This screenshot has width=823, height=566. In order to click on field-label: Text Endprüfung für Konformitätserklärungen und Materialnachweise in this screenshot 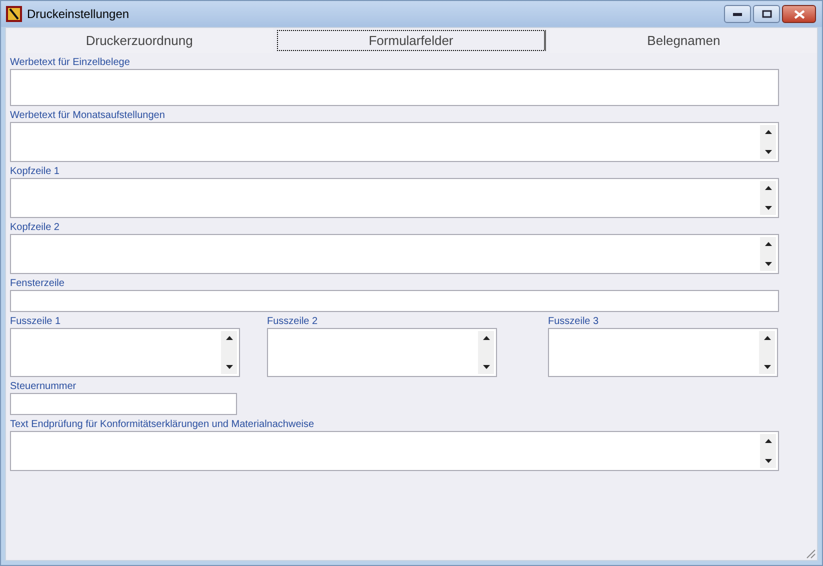, I will do `click(163, 424)`.